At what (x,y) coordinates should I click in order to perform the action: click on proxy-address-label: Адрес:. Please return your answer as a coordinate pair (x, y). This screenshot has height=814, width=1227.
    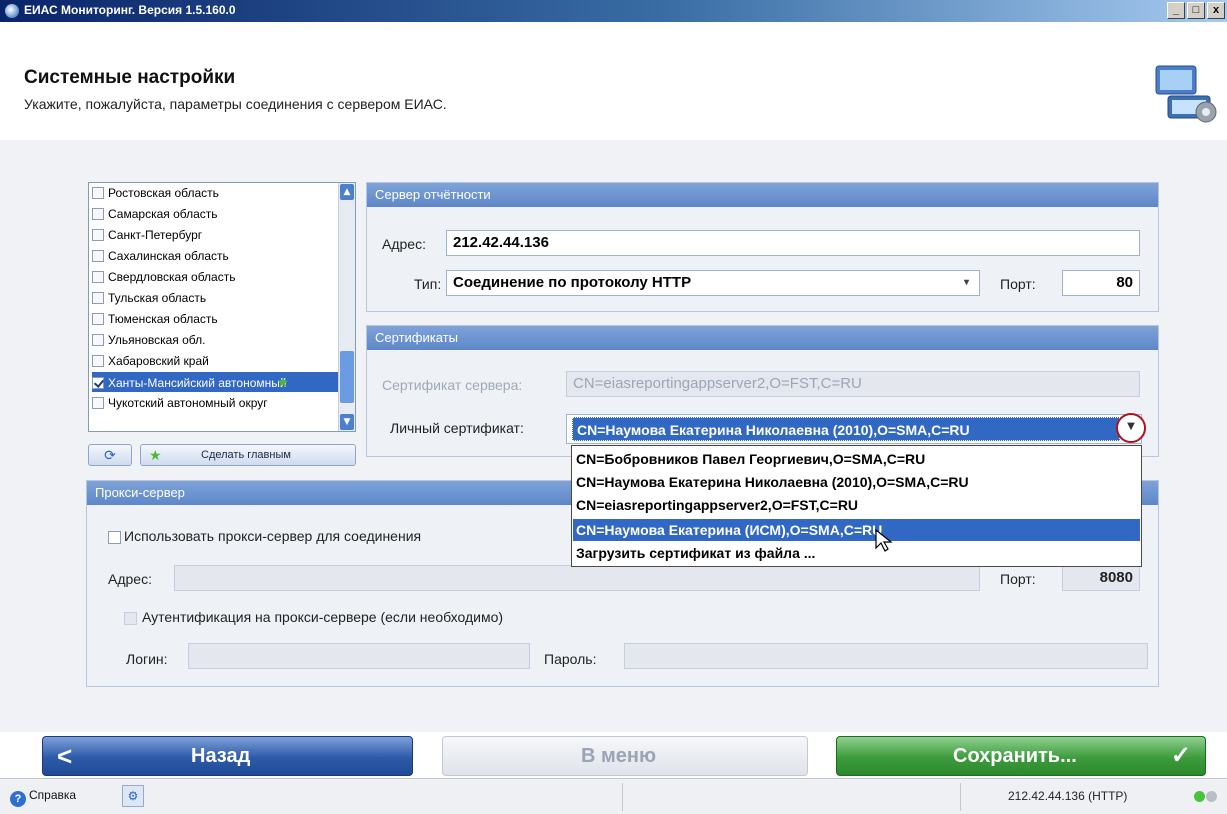
    Looking at the image, I should click on (130, 579).